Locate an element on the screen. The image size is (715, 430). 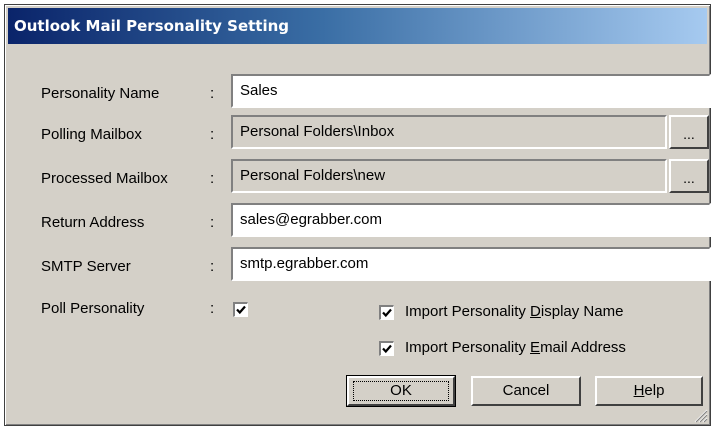
ok-button: OK is located at coordinates (401, 391).